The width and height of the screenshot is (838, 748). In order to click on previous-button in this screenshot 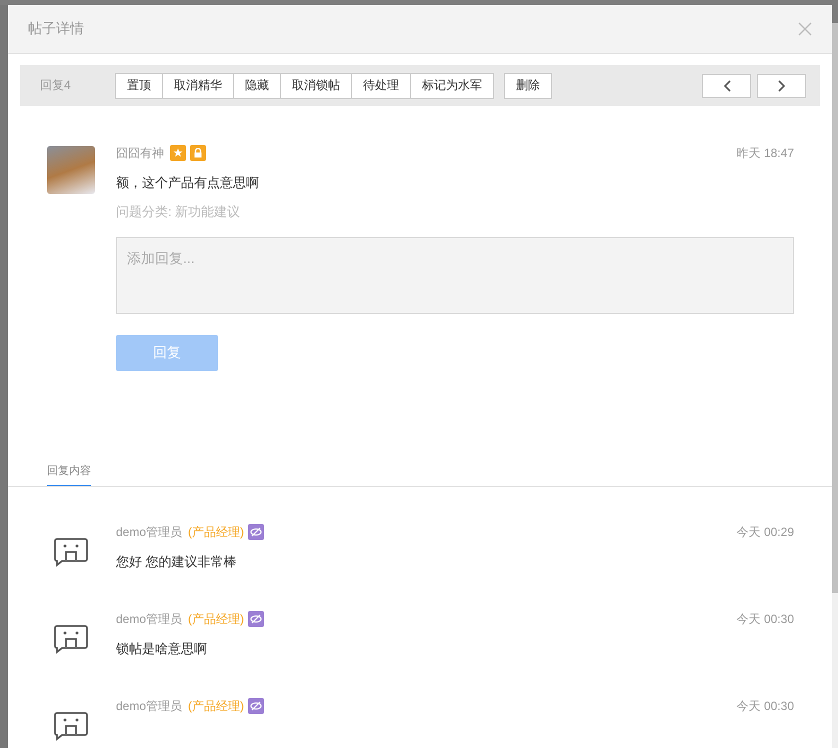, I will do `click(726, 86)`.